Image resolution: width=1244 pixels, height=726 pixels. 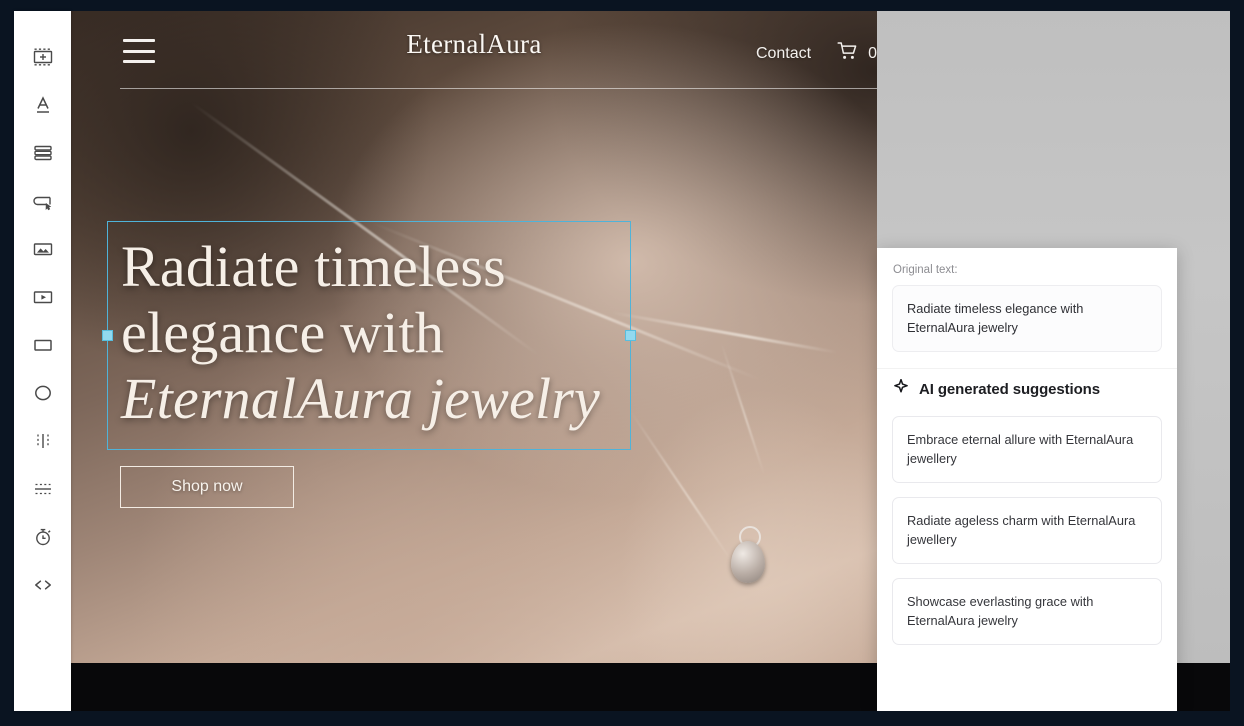 I want to click on panel-divider, so click(x=1027, y=368).